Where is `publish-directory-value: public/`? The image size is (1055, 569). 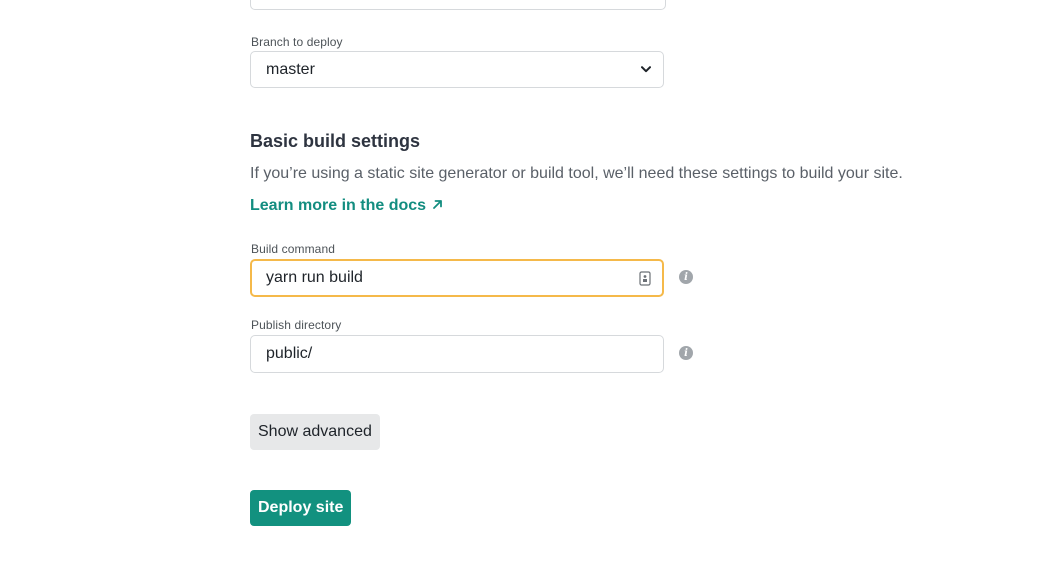
publish-directory-value: public/ is located at coordinates (289, 353).